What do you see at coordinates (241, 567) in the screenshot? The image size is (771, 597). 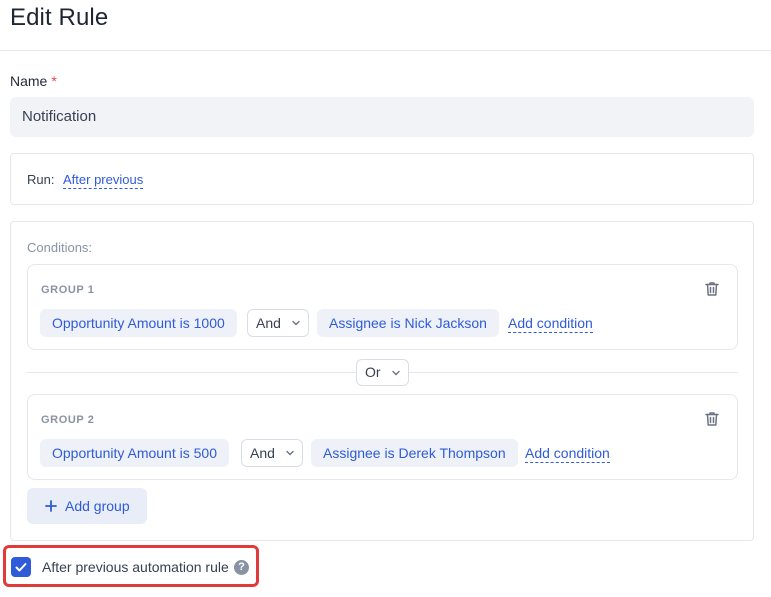 I see `help-icon: ?` at bounding box center [241, 567].